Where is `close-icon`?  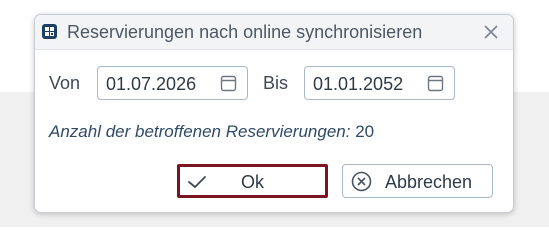 close-icon is located at coordinates (491, 32).